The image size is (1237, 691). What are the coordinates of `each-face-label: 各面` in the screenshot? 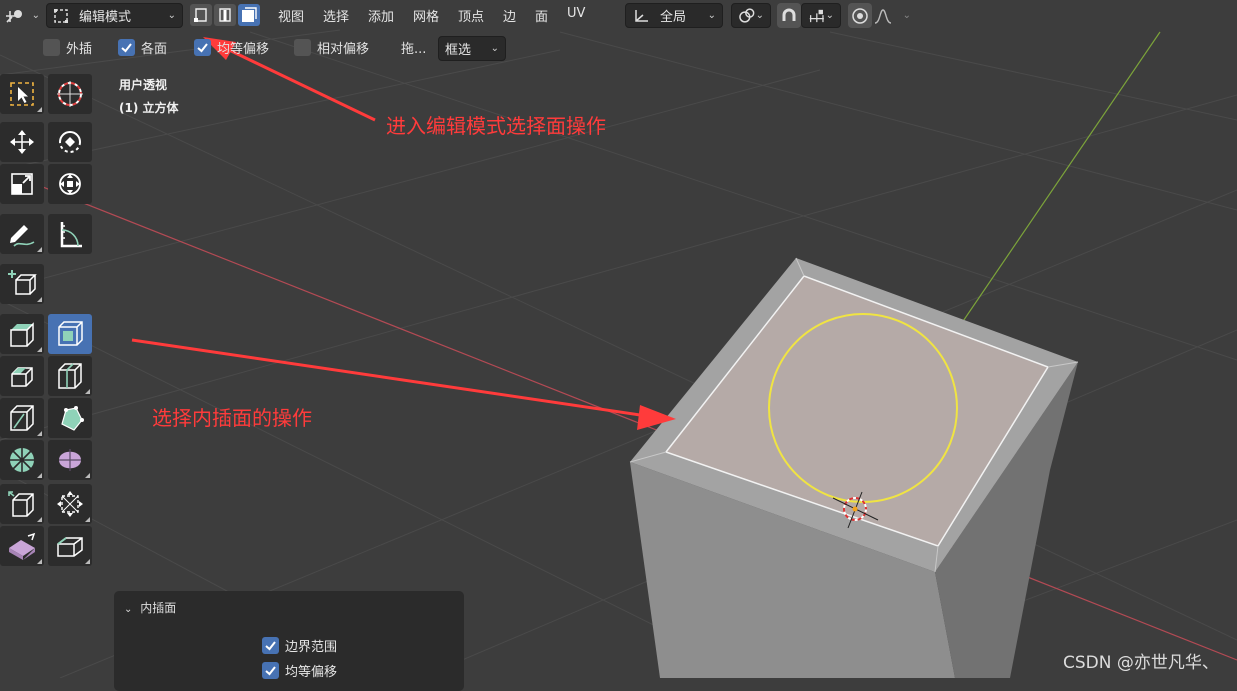 It's located at (154, 49).